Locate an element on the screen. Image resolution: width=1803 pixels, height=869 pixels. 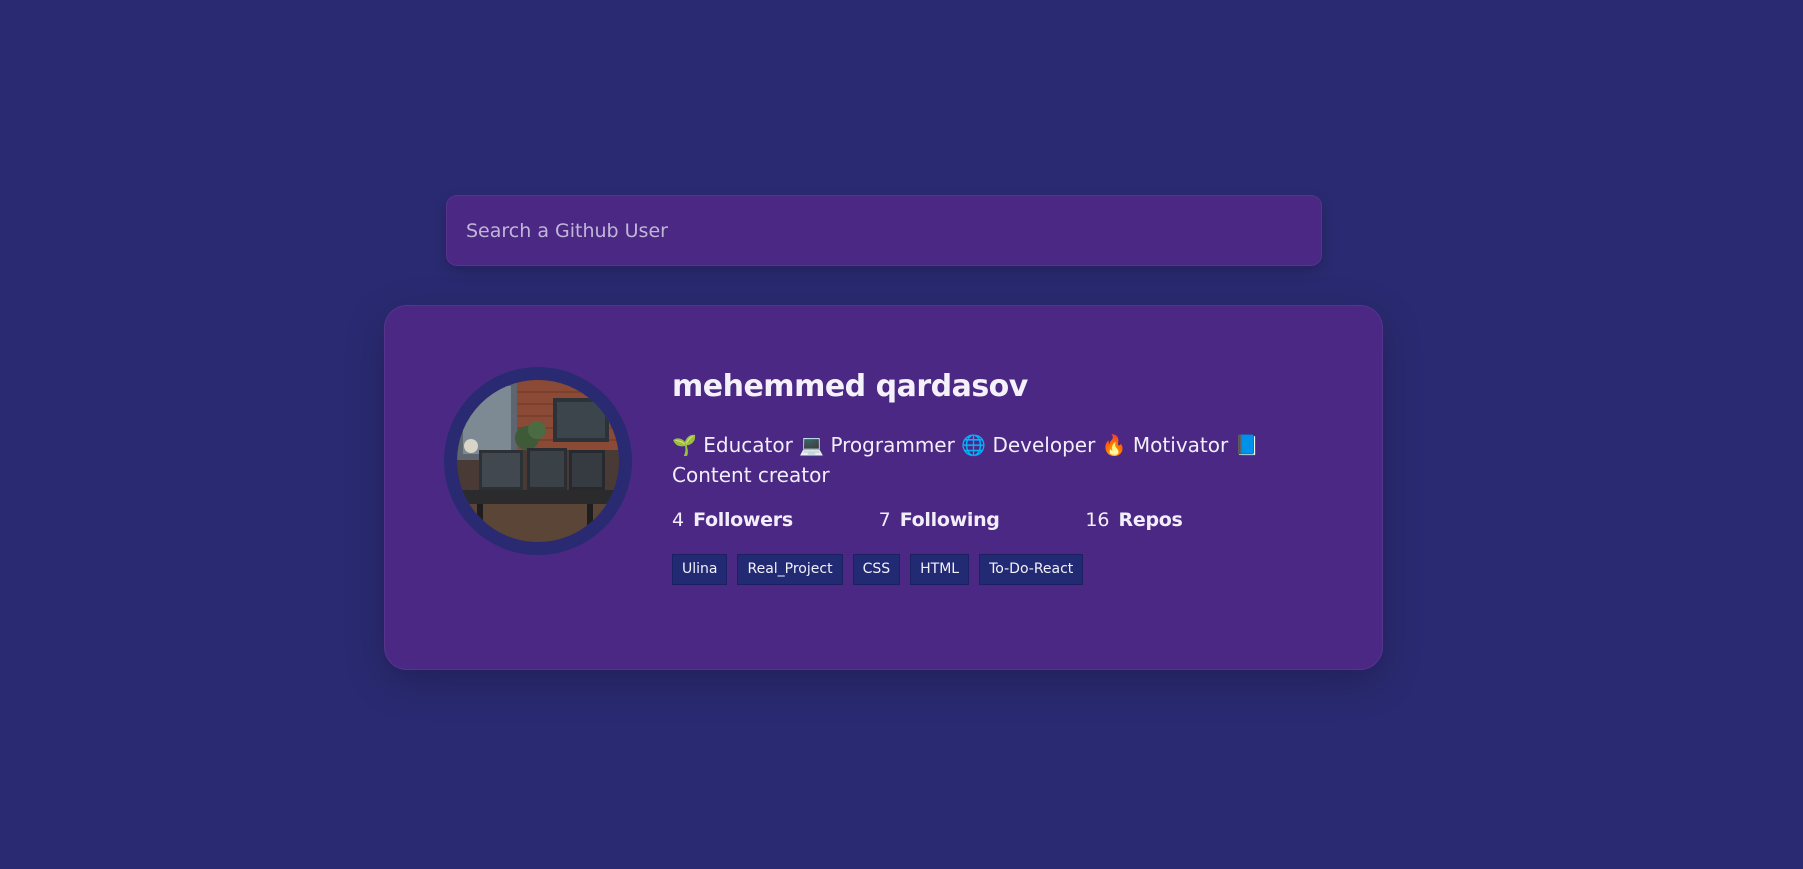
followers-count: 4 is located at coordinates (678, 520).